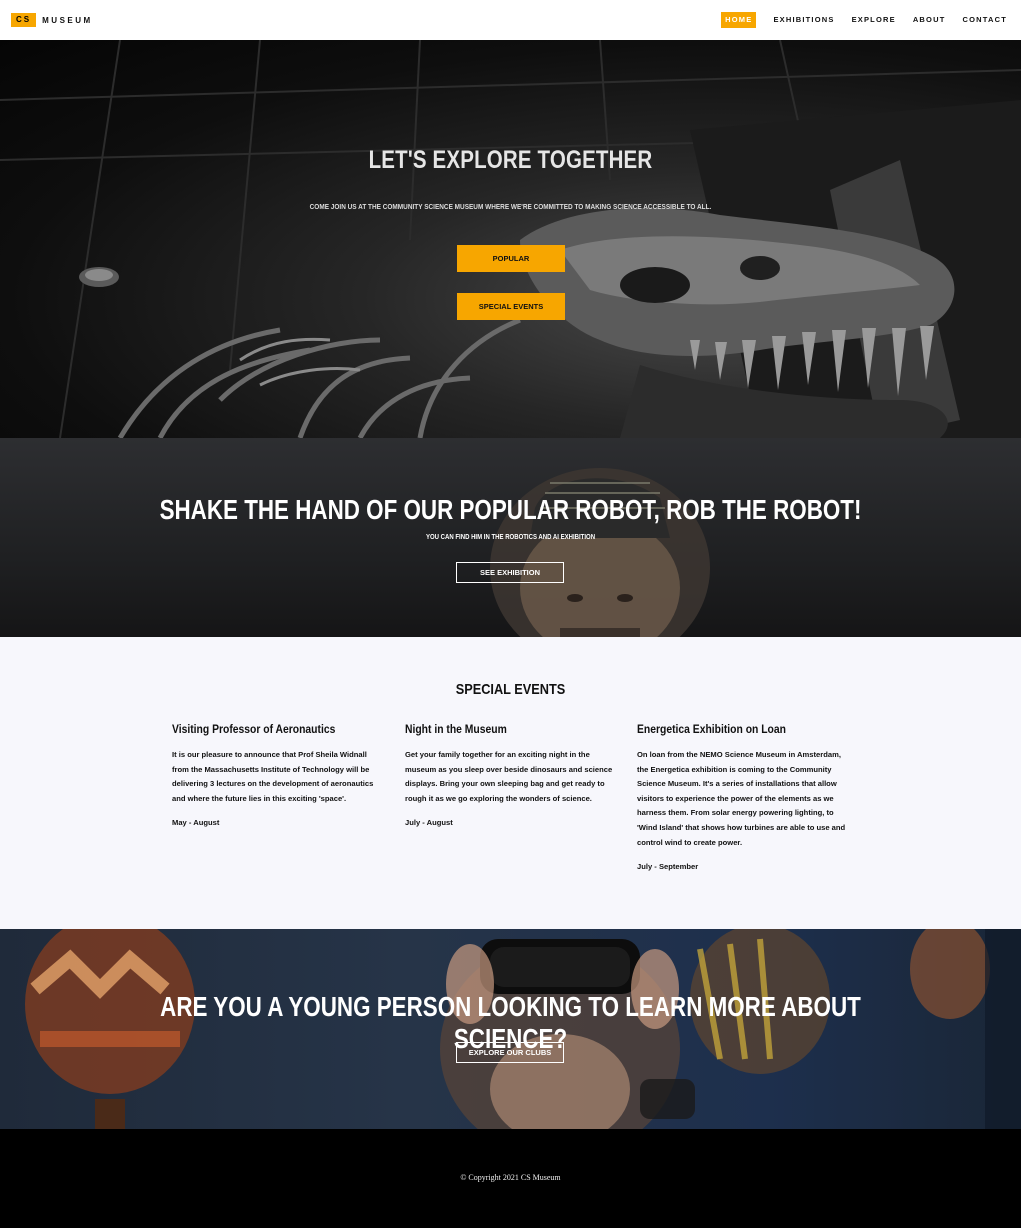 This screenshot has width=1021, height=1228. What do you see at coordinates (67, 20) in the screenshot?
I see `logo-text: MUSEUM` at bounding box center [67, 20].